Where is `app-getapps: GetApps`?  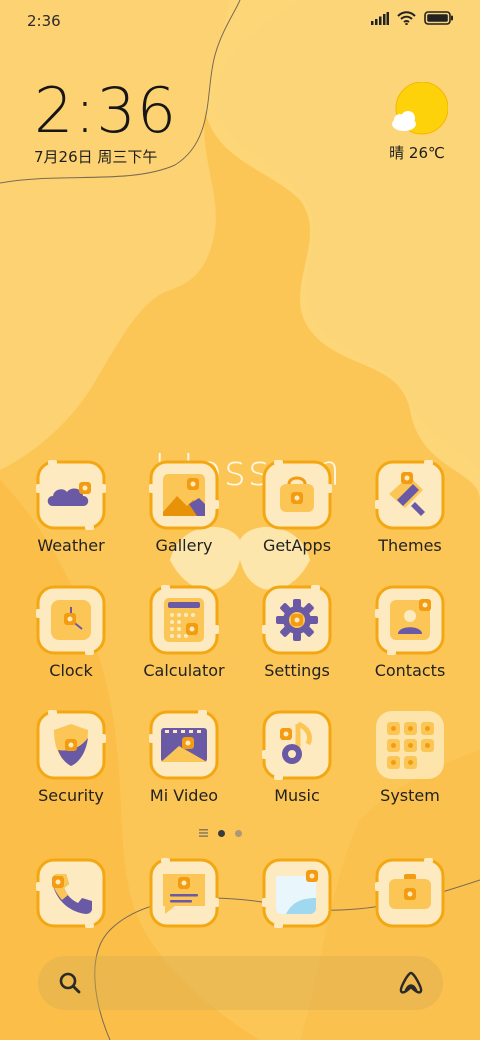
app-getapps: GetApps is located at coordinates (297, 515).